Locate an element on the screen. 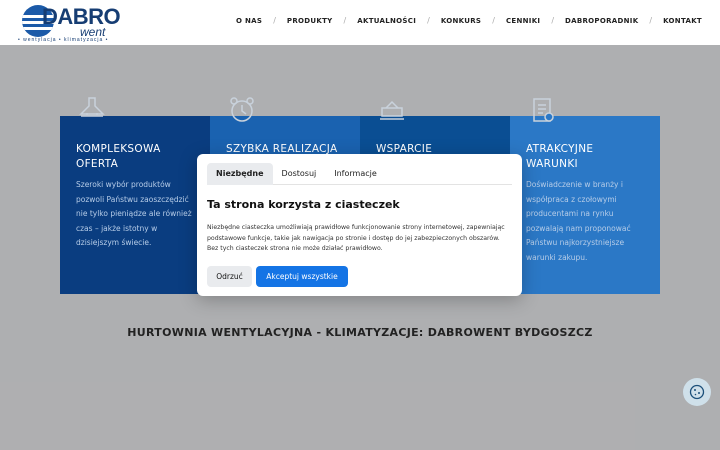 The height and width of the screenshot is (450, 720). cookie-icon is located at coordinates (697, 392).